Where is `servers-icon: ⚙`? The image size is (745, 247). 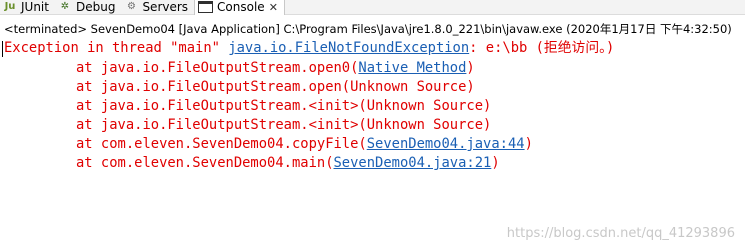
servers-icon: ⚙ is located at coordinates (131, 6).